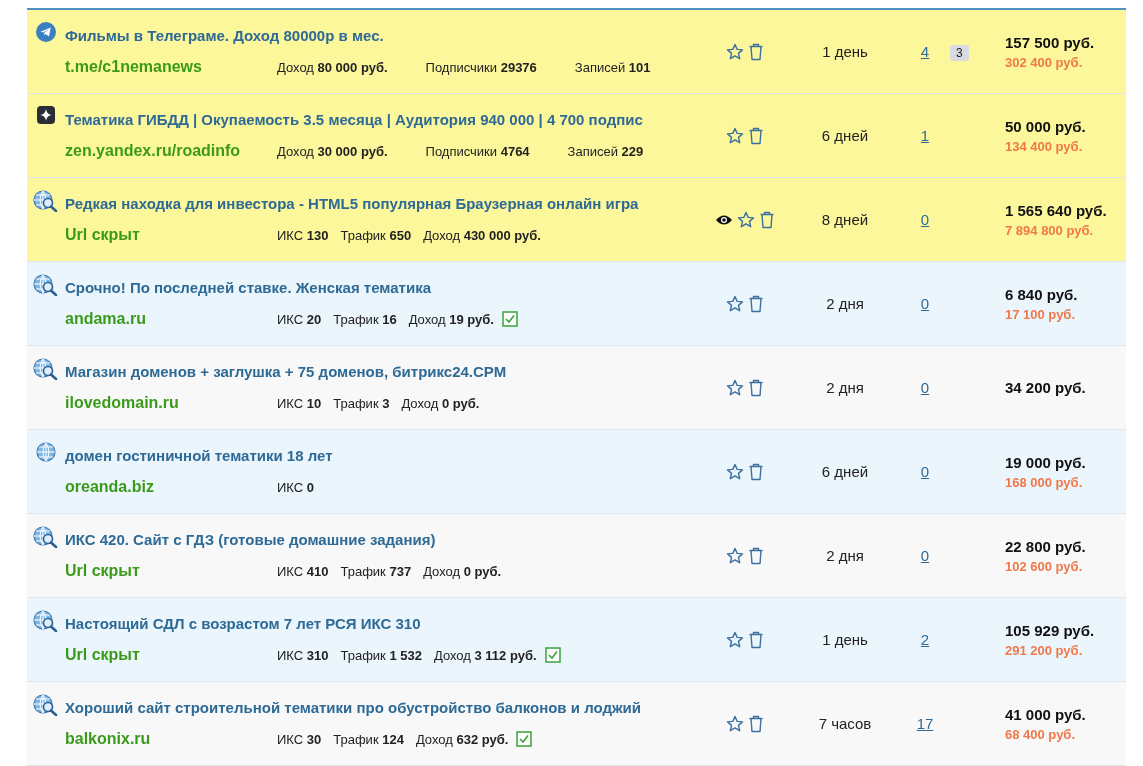  Describe the element at coordinates (376, 571) in the screenshot. I see `stat-text: Трафик 737` at that location.